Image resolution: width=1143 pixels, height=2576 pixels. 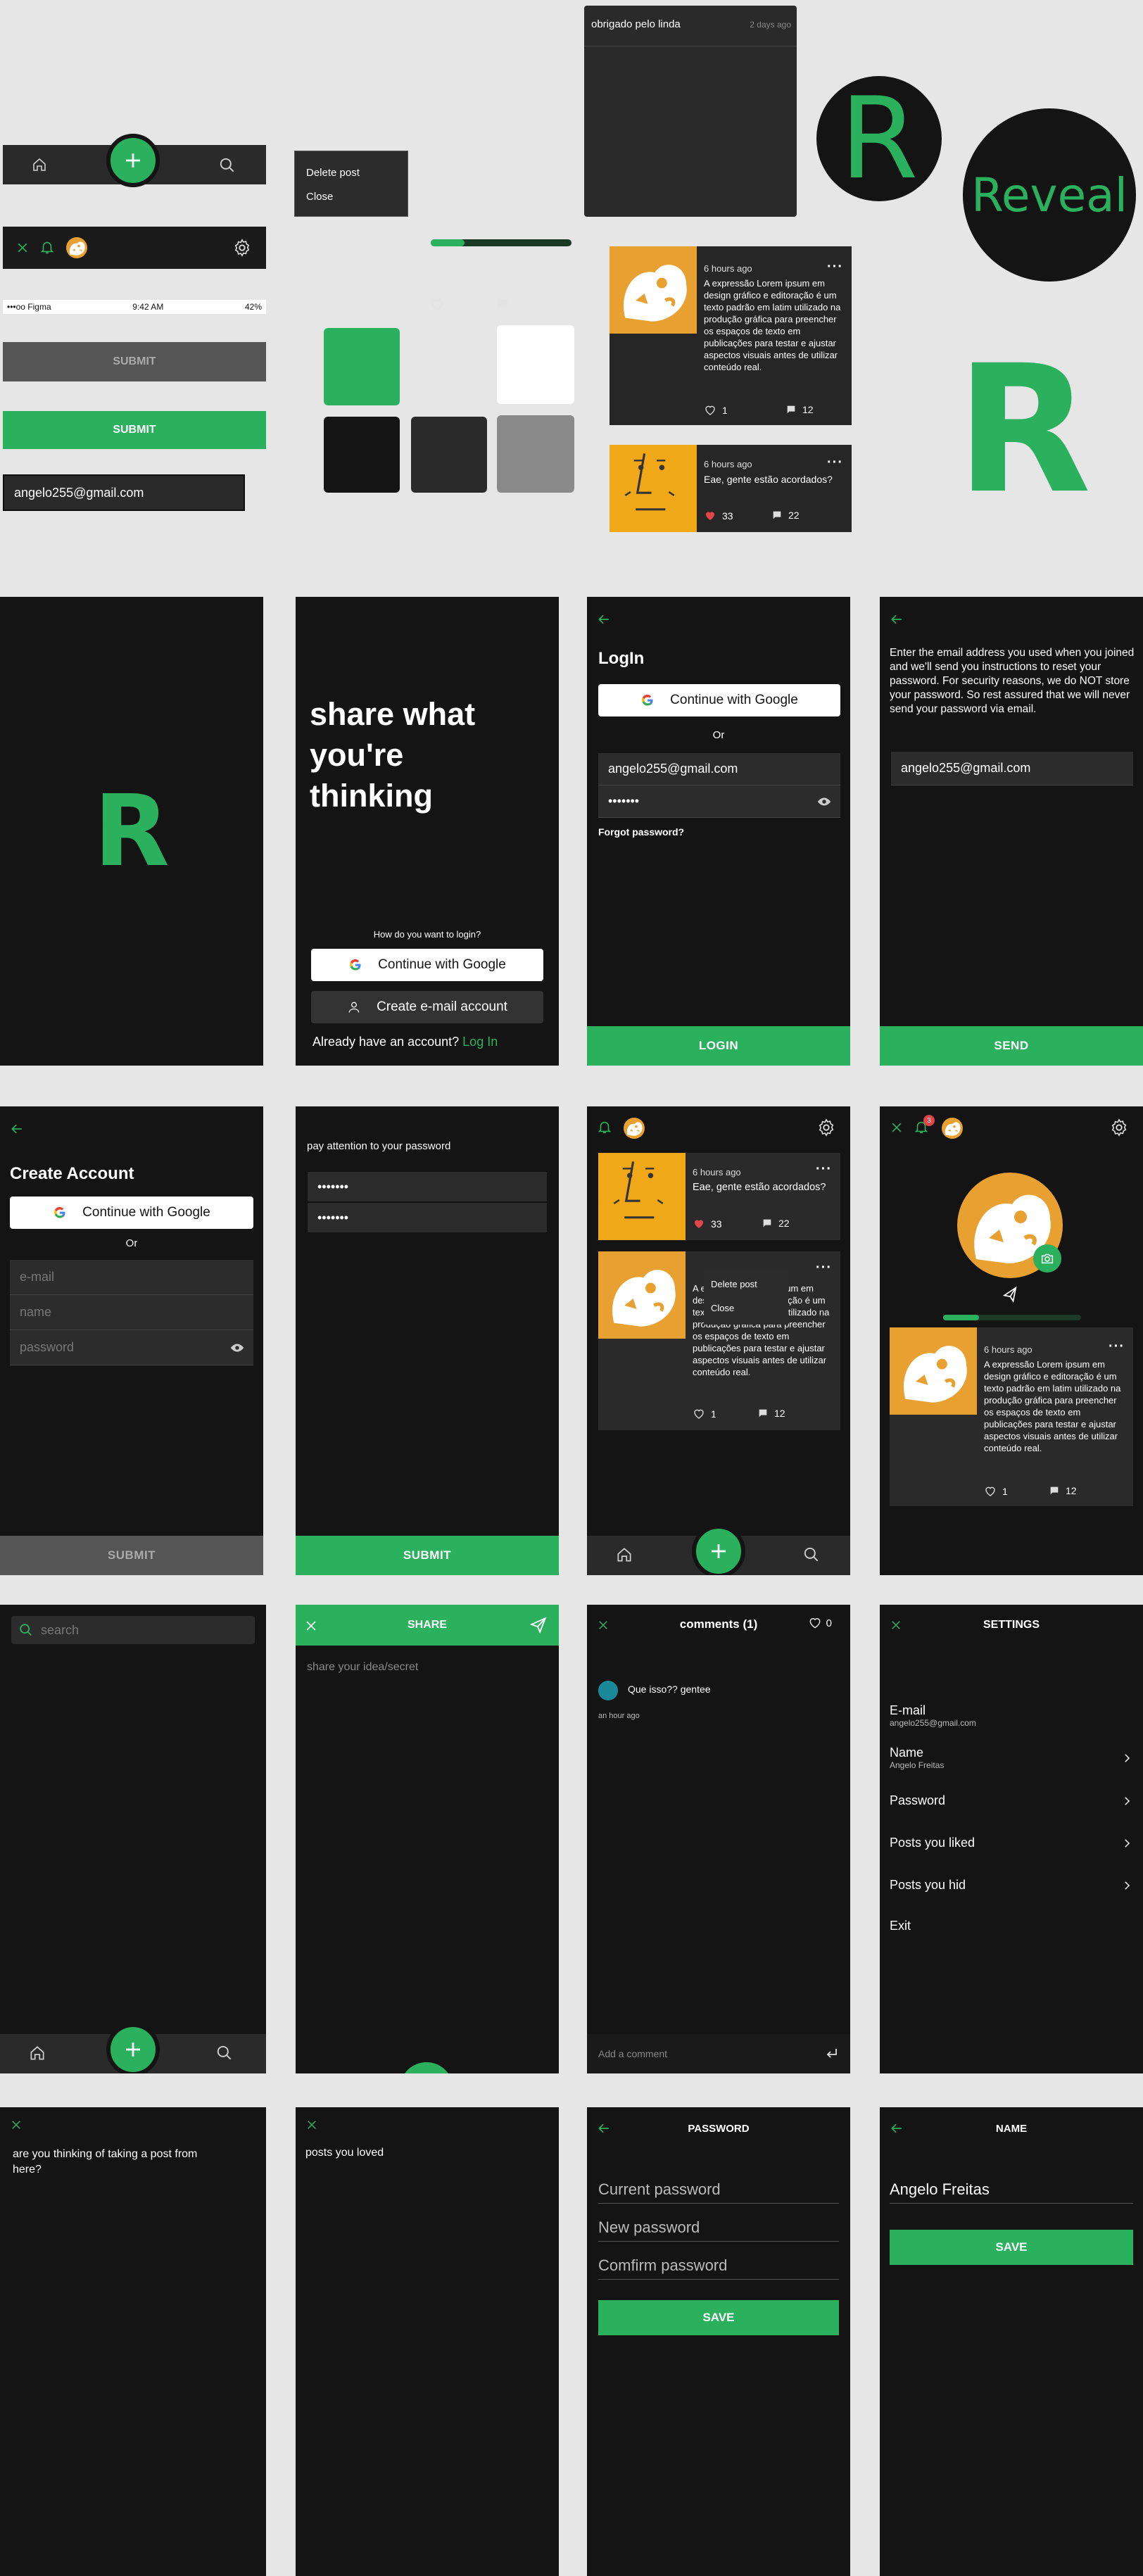 I want to click on user-icon, so click(x=354, y=1007).